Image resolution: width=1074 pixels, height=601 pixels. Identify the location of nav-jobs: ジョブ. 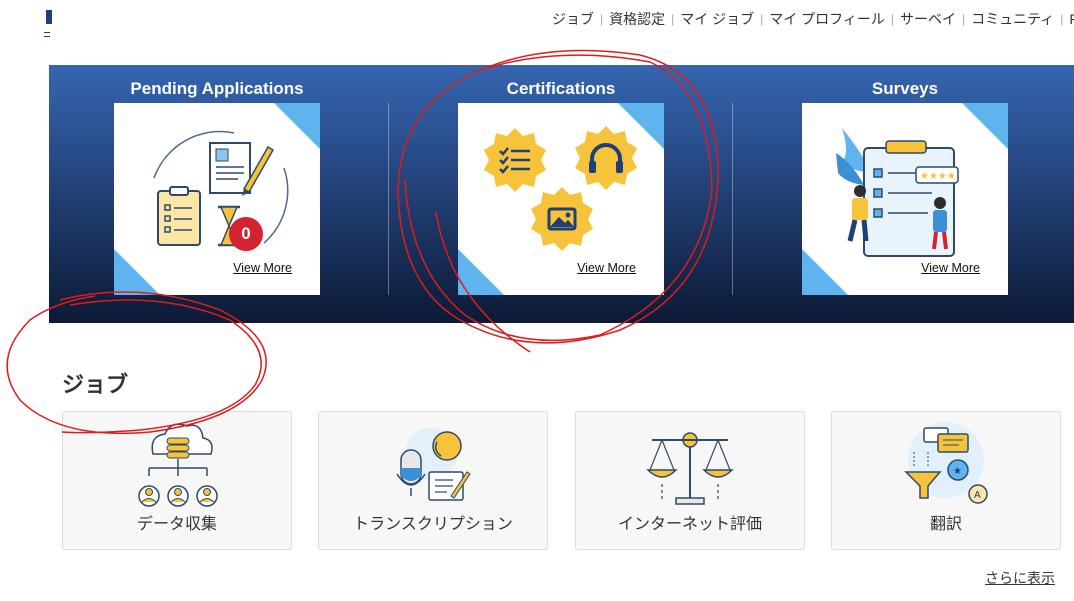
(573, 19).